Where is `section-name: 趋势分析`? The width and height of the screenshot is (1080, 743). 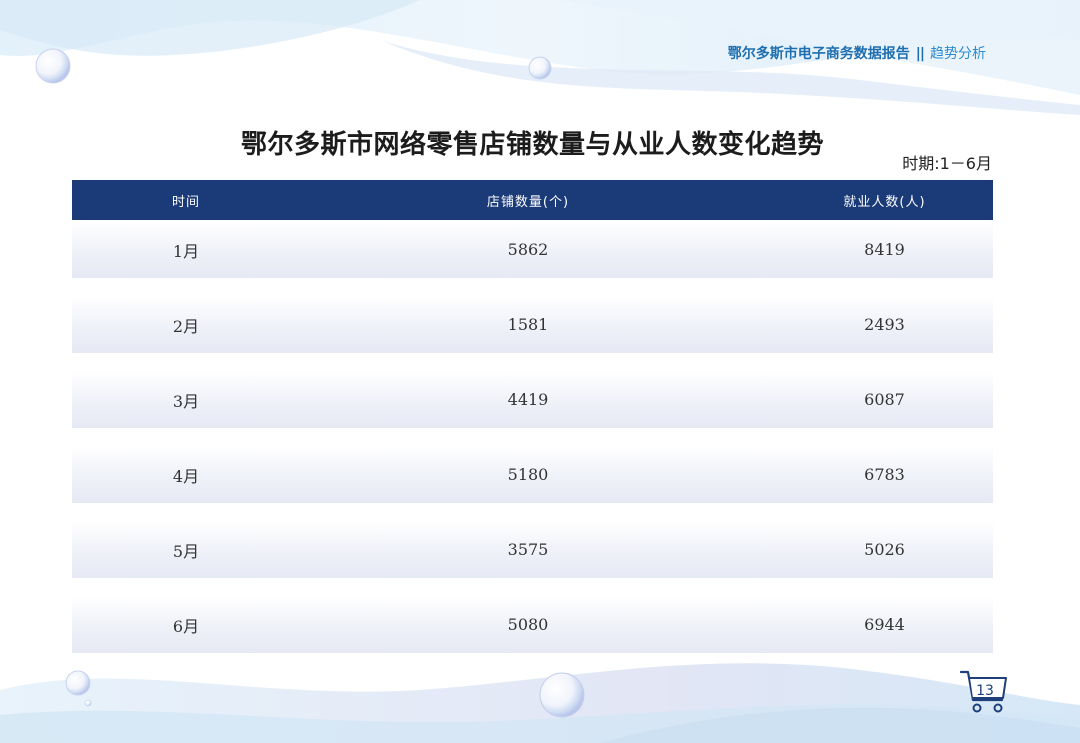
section-name: 趋势分析 is located at coordinates (958, 54).